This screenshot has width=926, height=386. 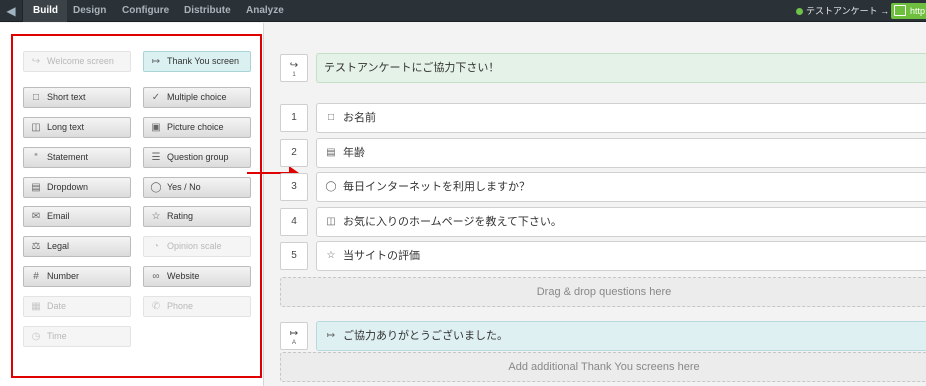 I want to click on question-text: 当サイトの評価, so click(x=381, y=256).